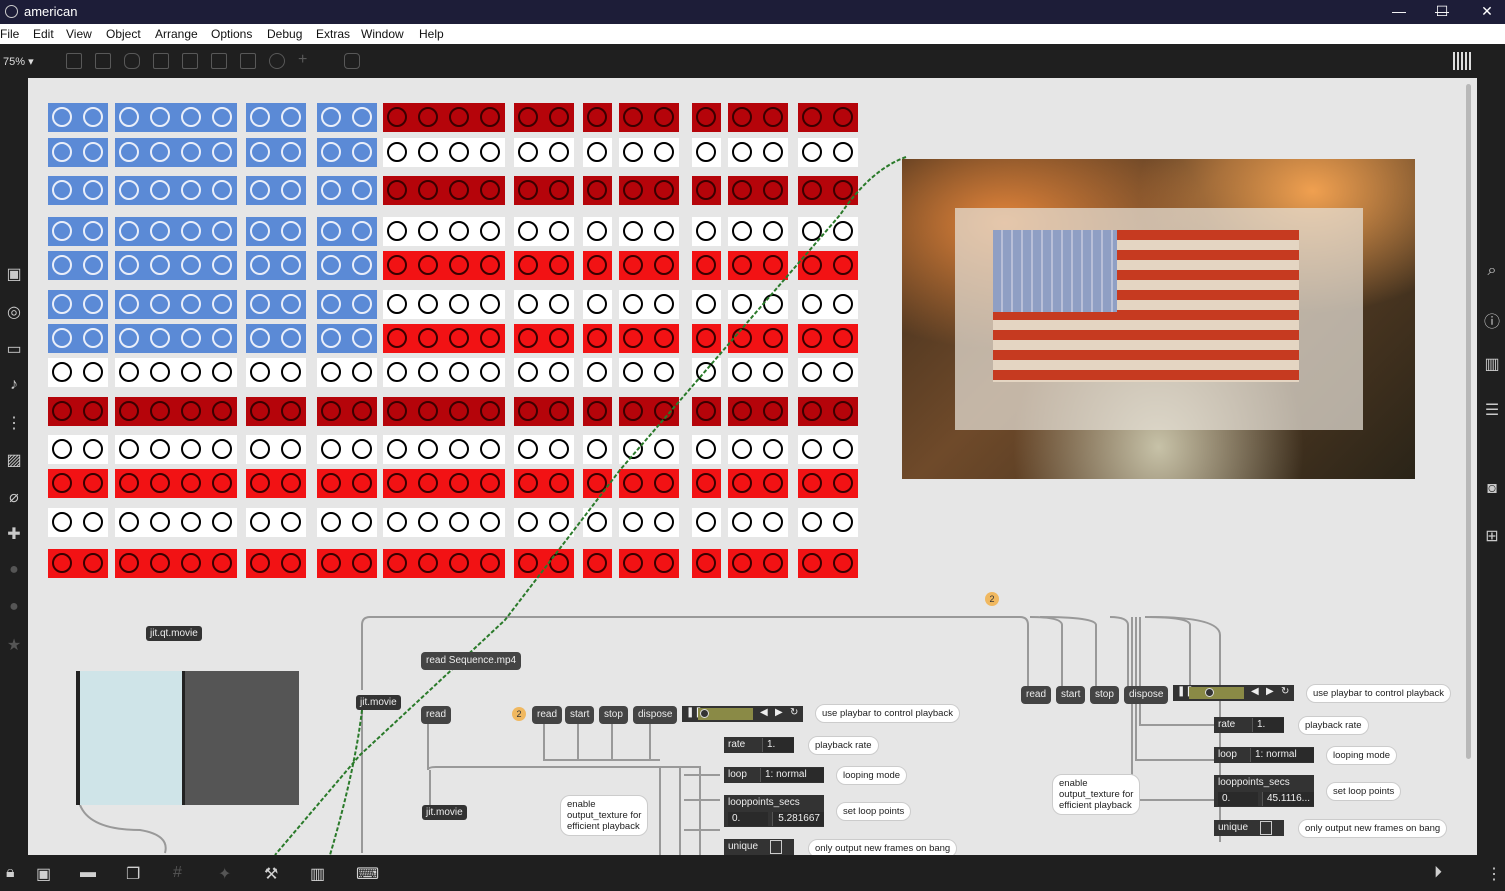 The image size is (1505, 891). Describe the element at coordinates (382, 34) in the screenshot. I see `menu-window: Window` at that location.